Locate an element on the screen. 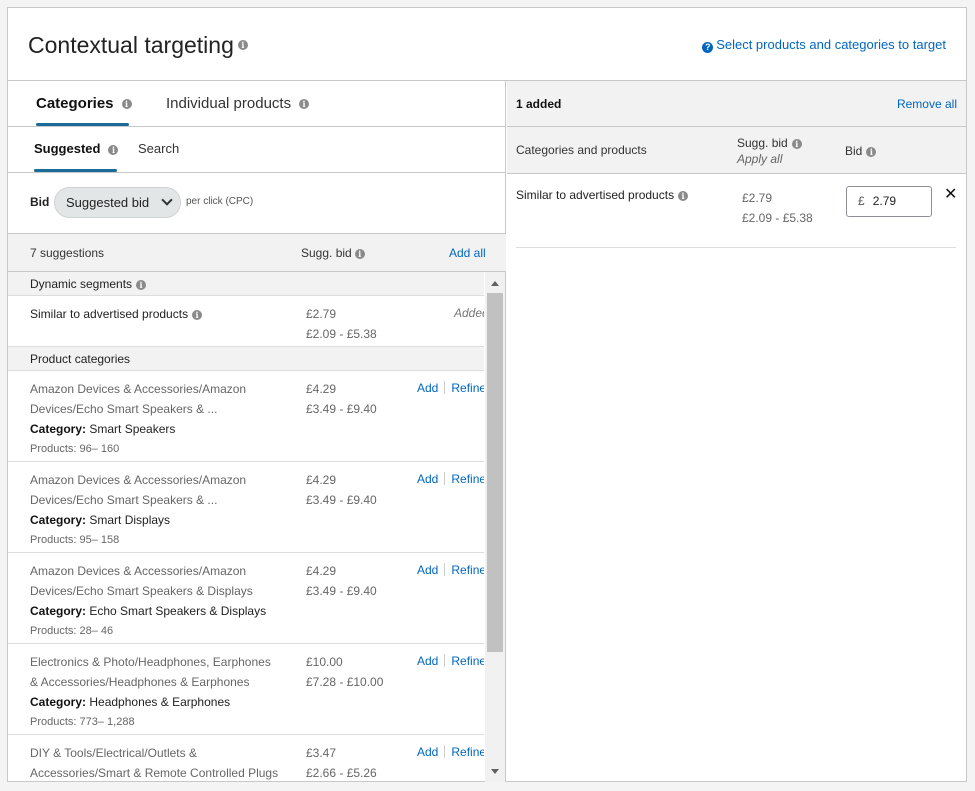  scrollbar is located at coordinates (495, 527).